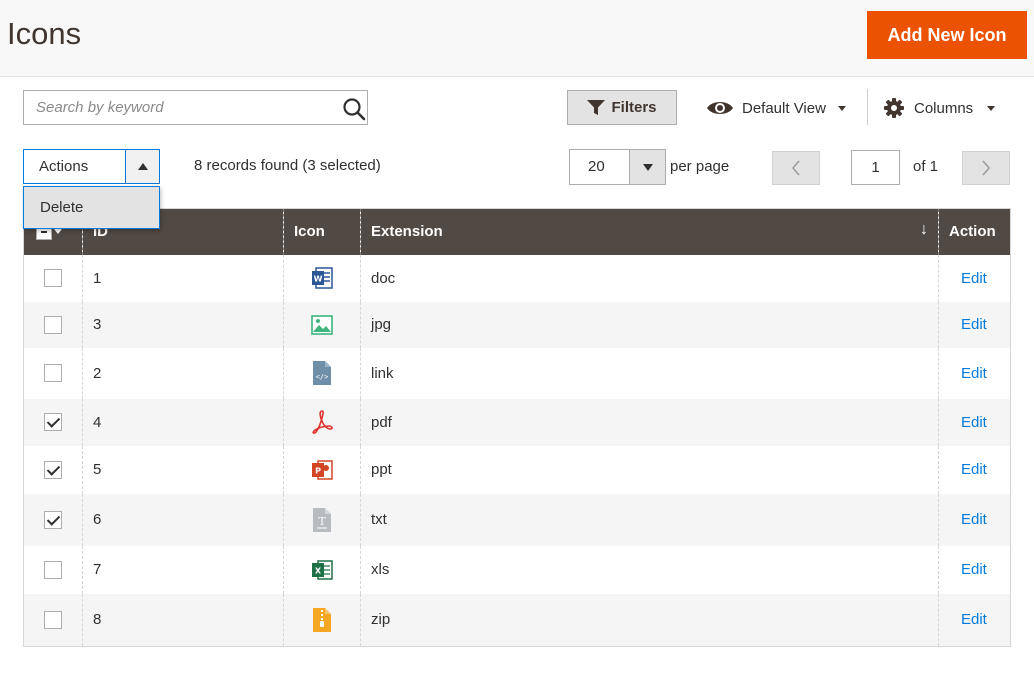 The height and width of the screenshot is (694, 1034). What do you see at coordinates (649, 373) in the screenshot?
I see `row-extension: link` at bounding box center [649, 373].